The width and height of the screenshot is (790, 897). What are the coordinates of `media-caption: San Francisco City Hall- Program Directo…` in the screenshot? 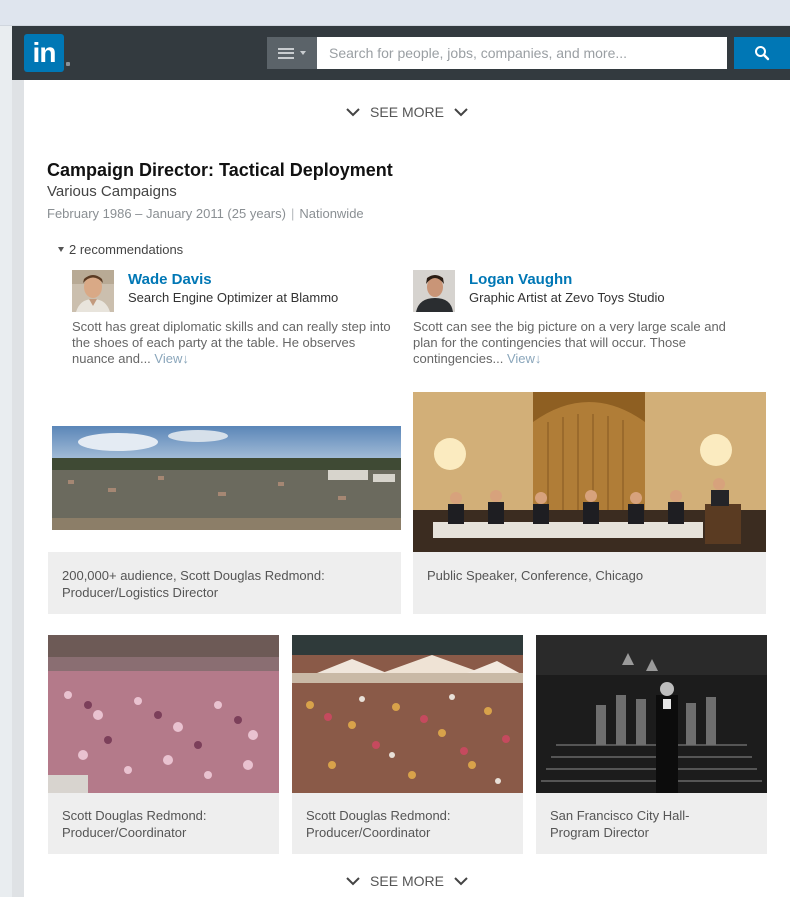 It's located at (620, 824).